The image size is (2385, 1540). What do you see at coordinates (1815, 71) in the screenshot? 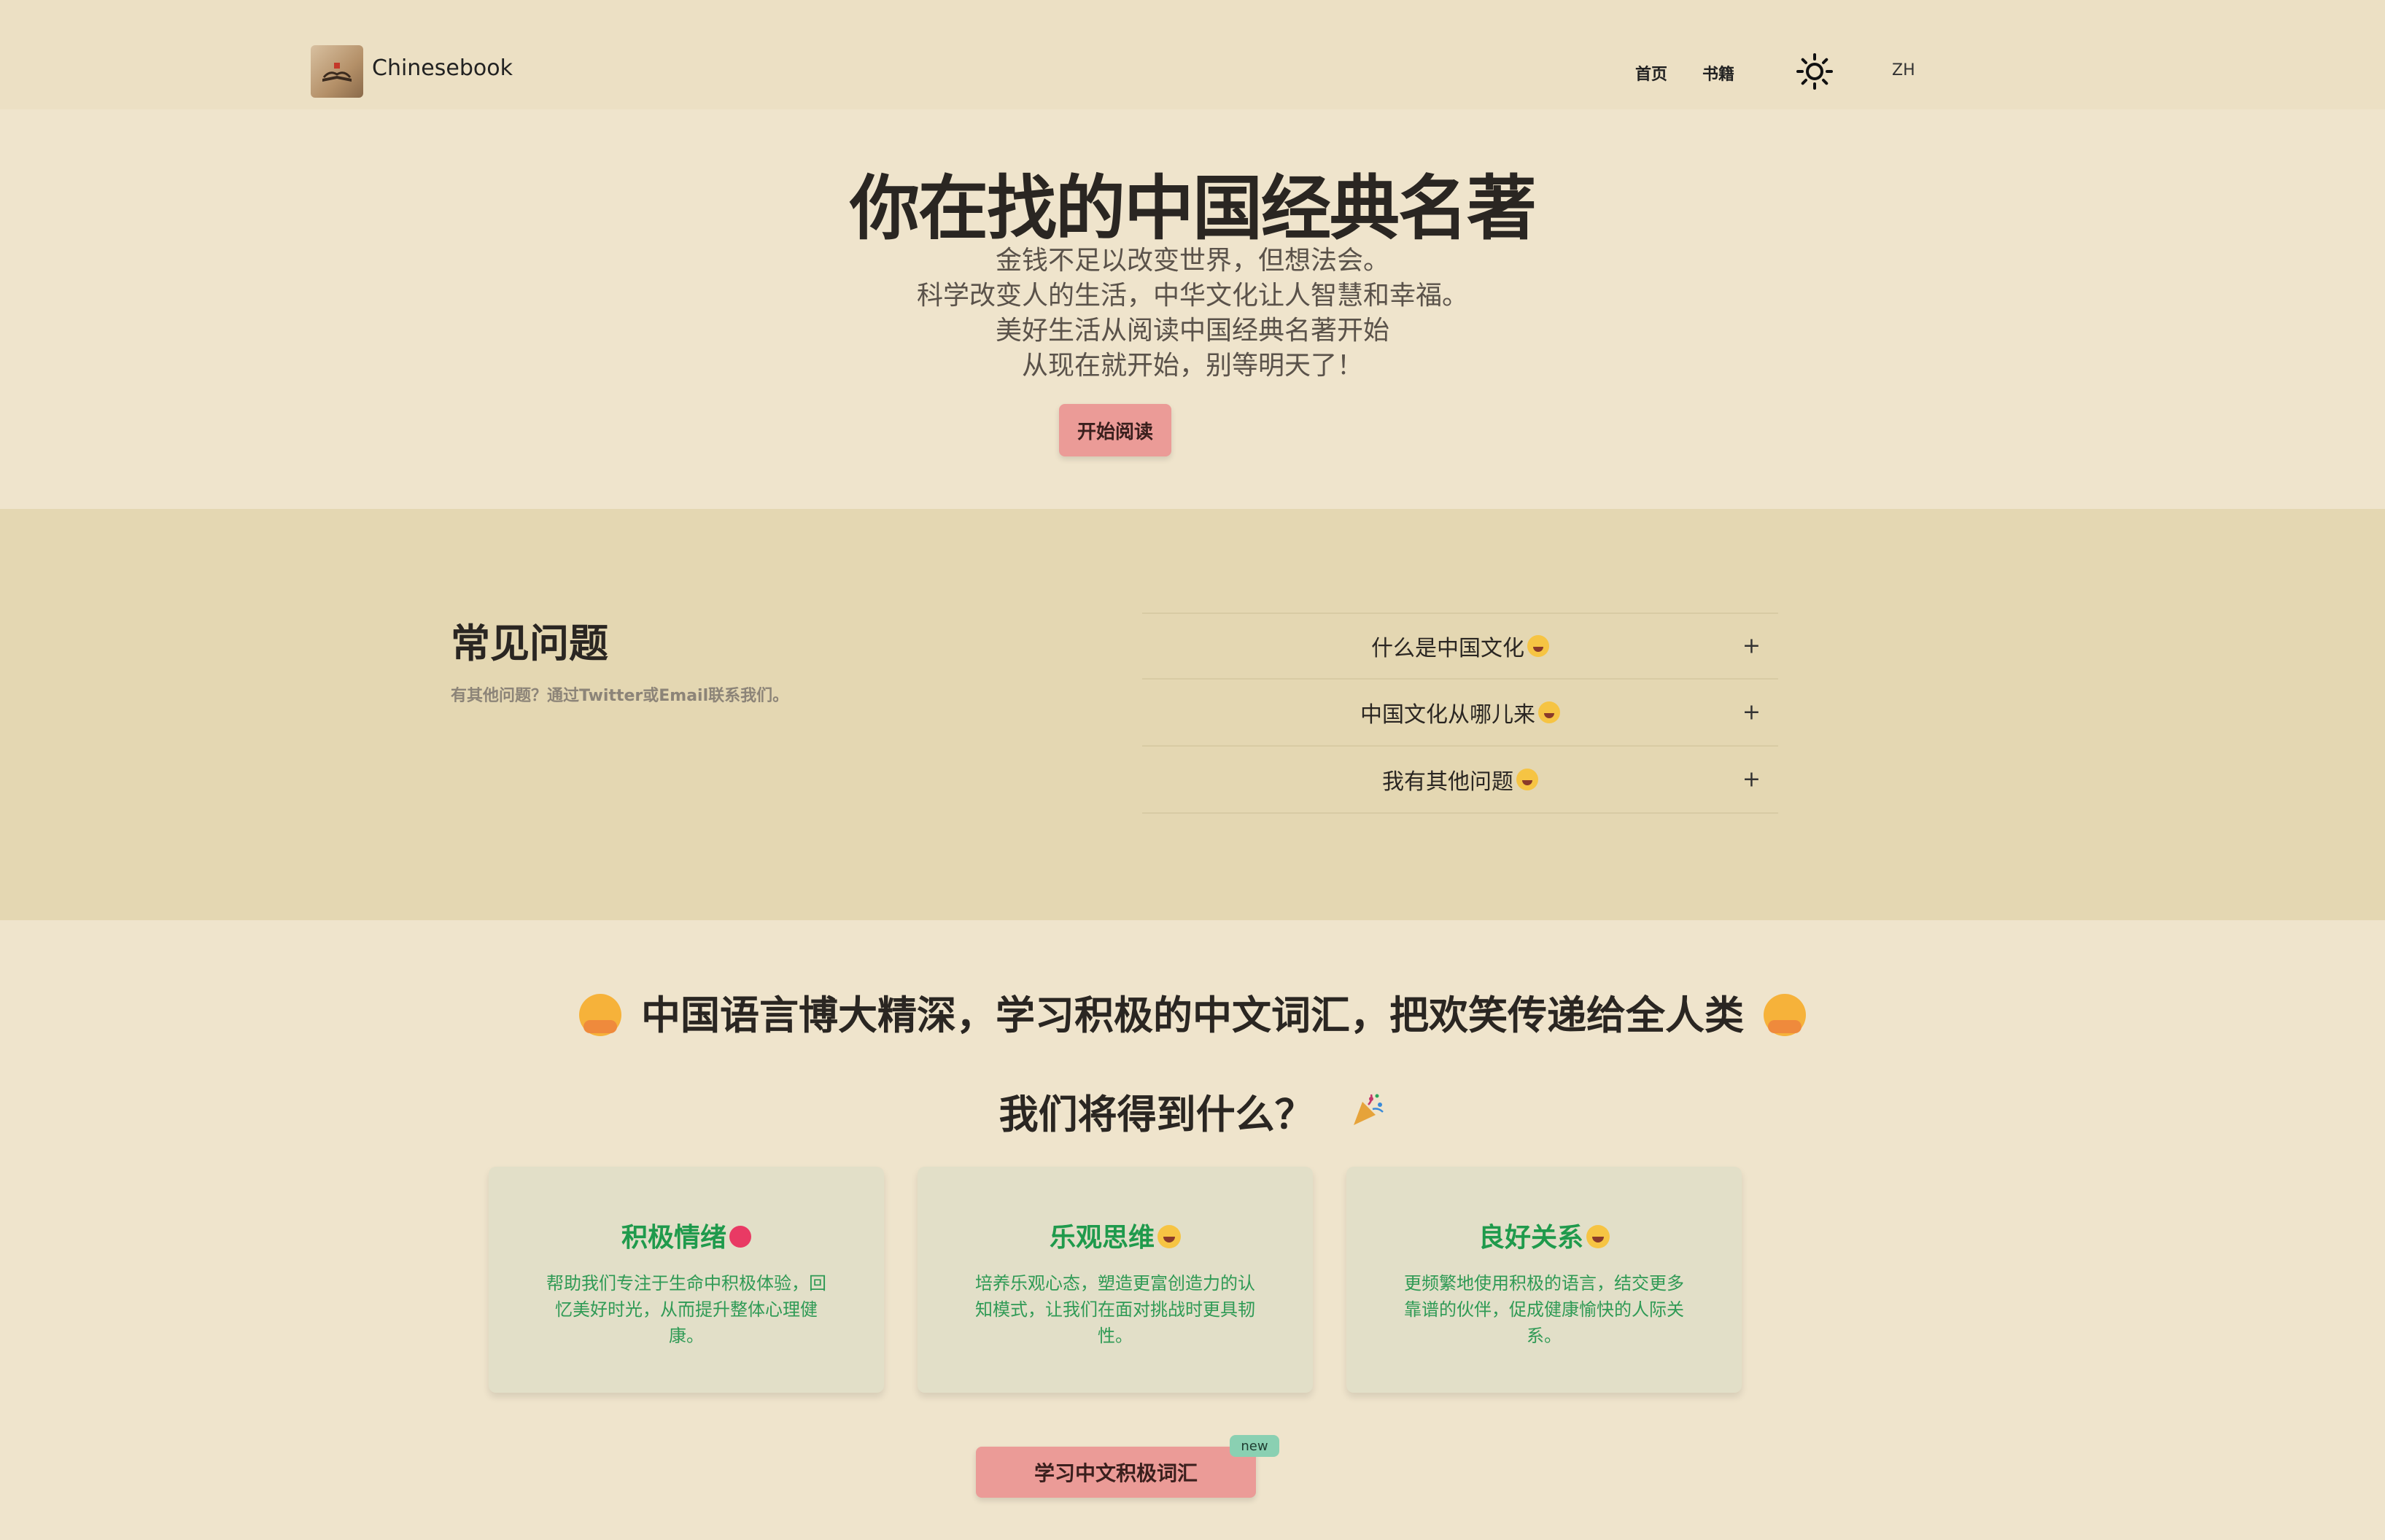
I see `sun-icon` at bounding box center [1815, 71].